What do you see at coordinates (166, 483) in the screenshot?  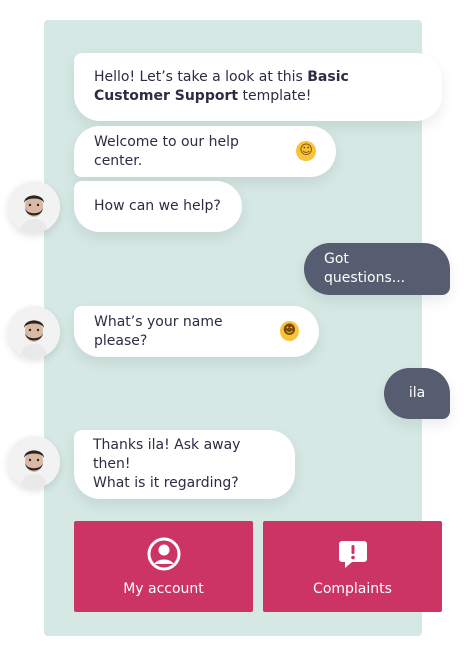 I see `message-line: What is it regarding?` at bounding box center [166, 483].